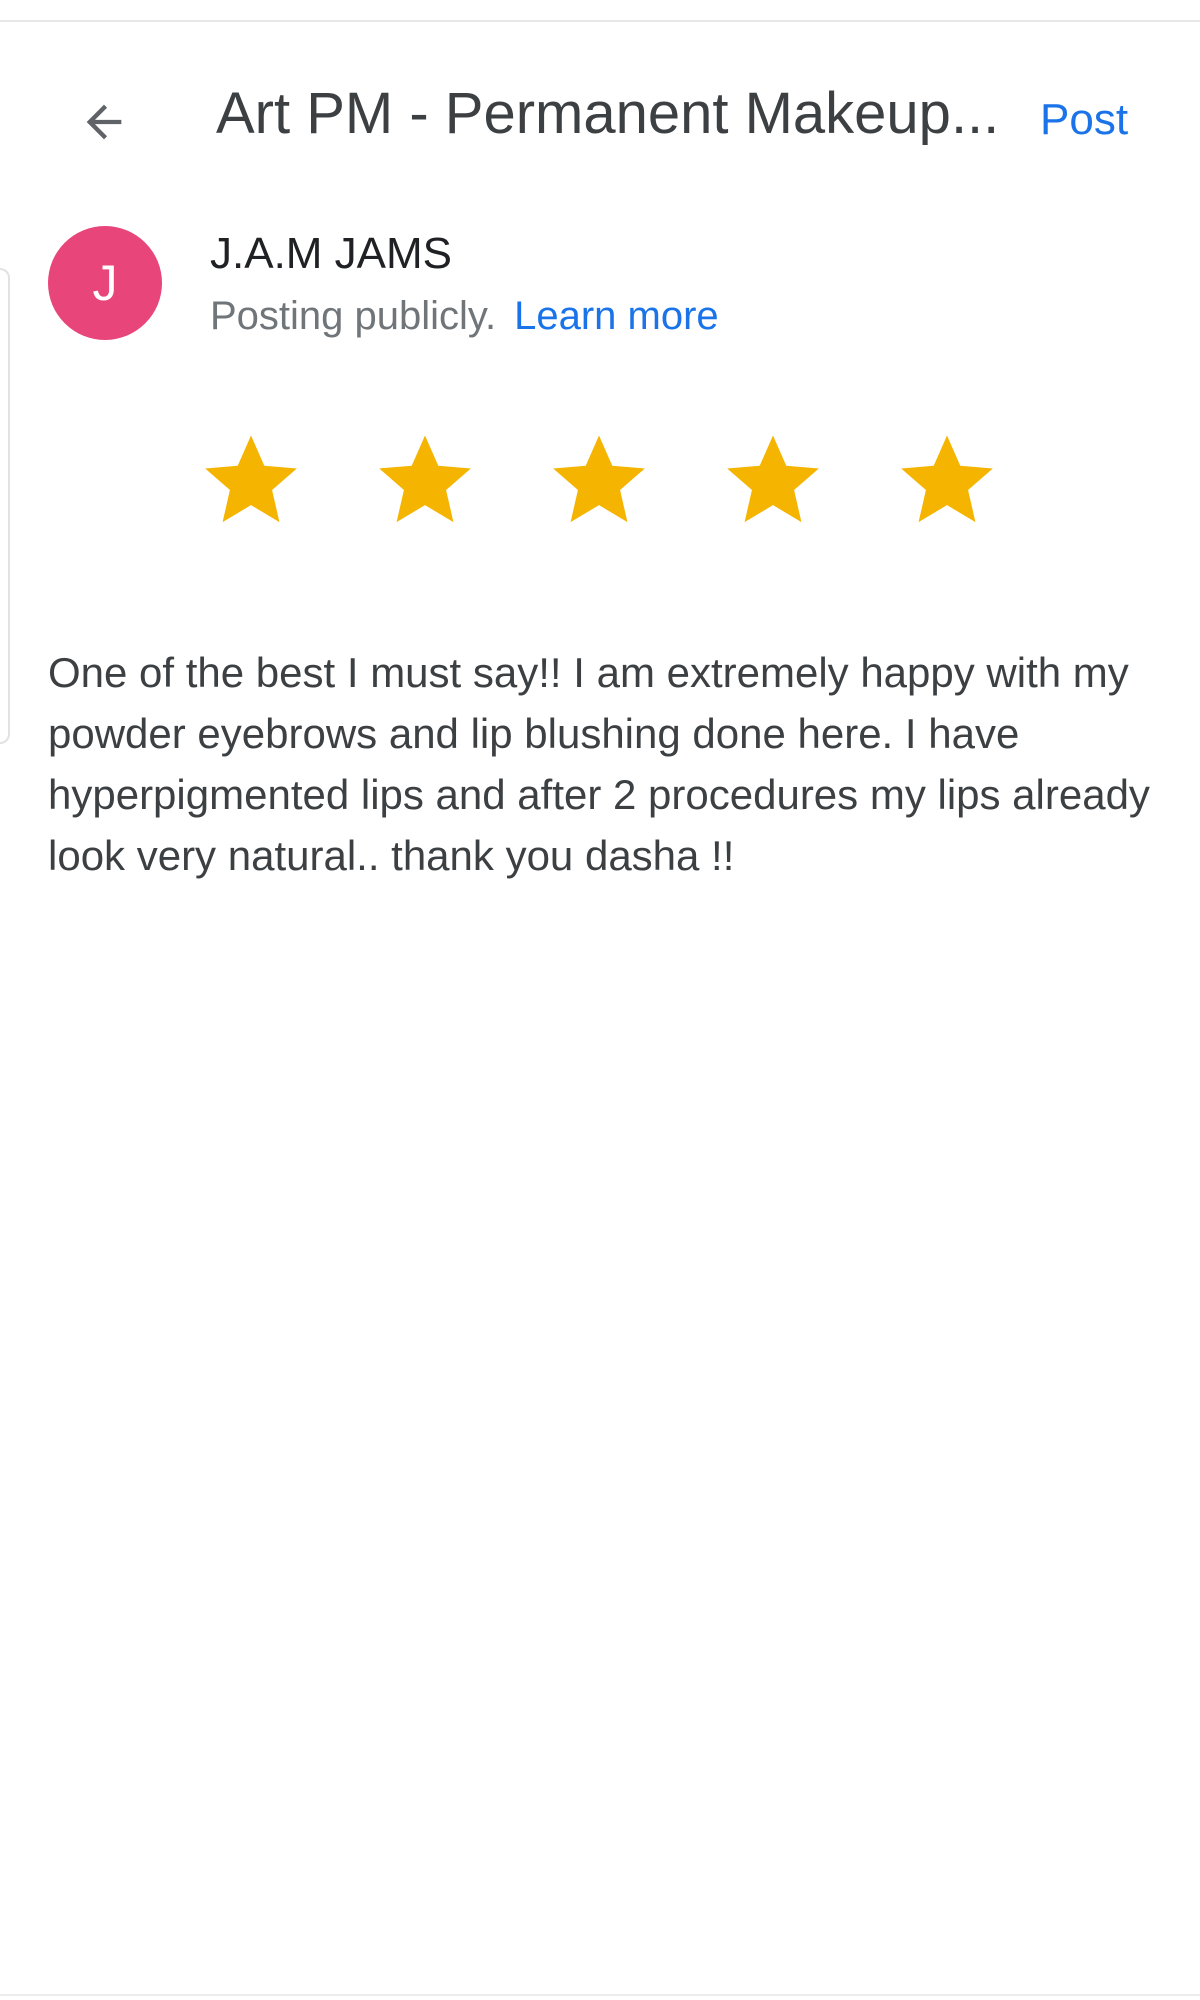 This screenshot has width=1200, height=2000. I want to click on bottom-divider, so click(600, 1995).